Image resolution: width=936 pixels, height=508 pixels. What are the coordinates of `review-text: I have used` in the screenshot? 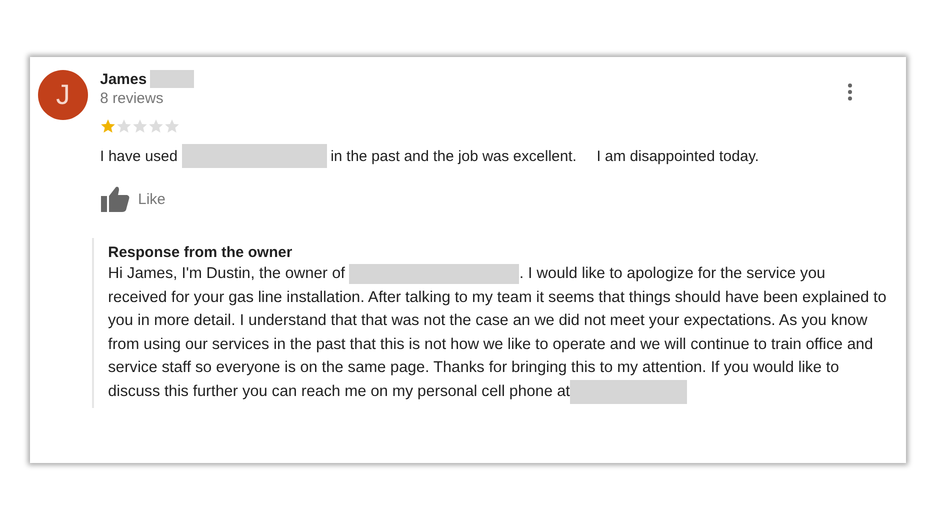 It's located at (139, 156).